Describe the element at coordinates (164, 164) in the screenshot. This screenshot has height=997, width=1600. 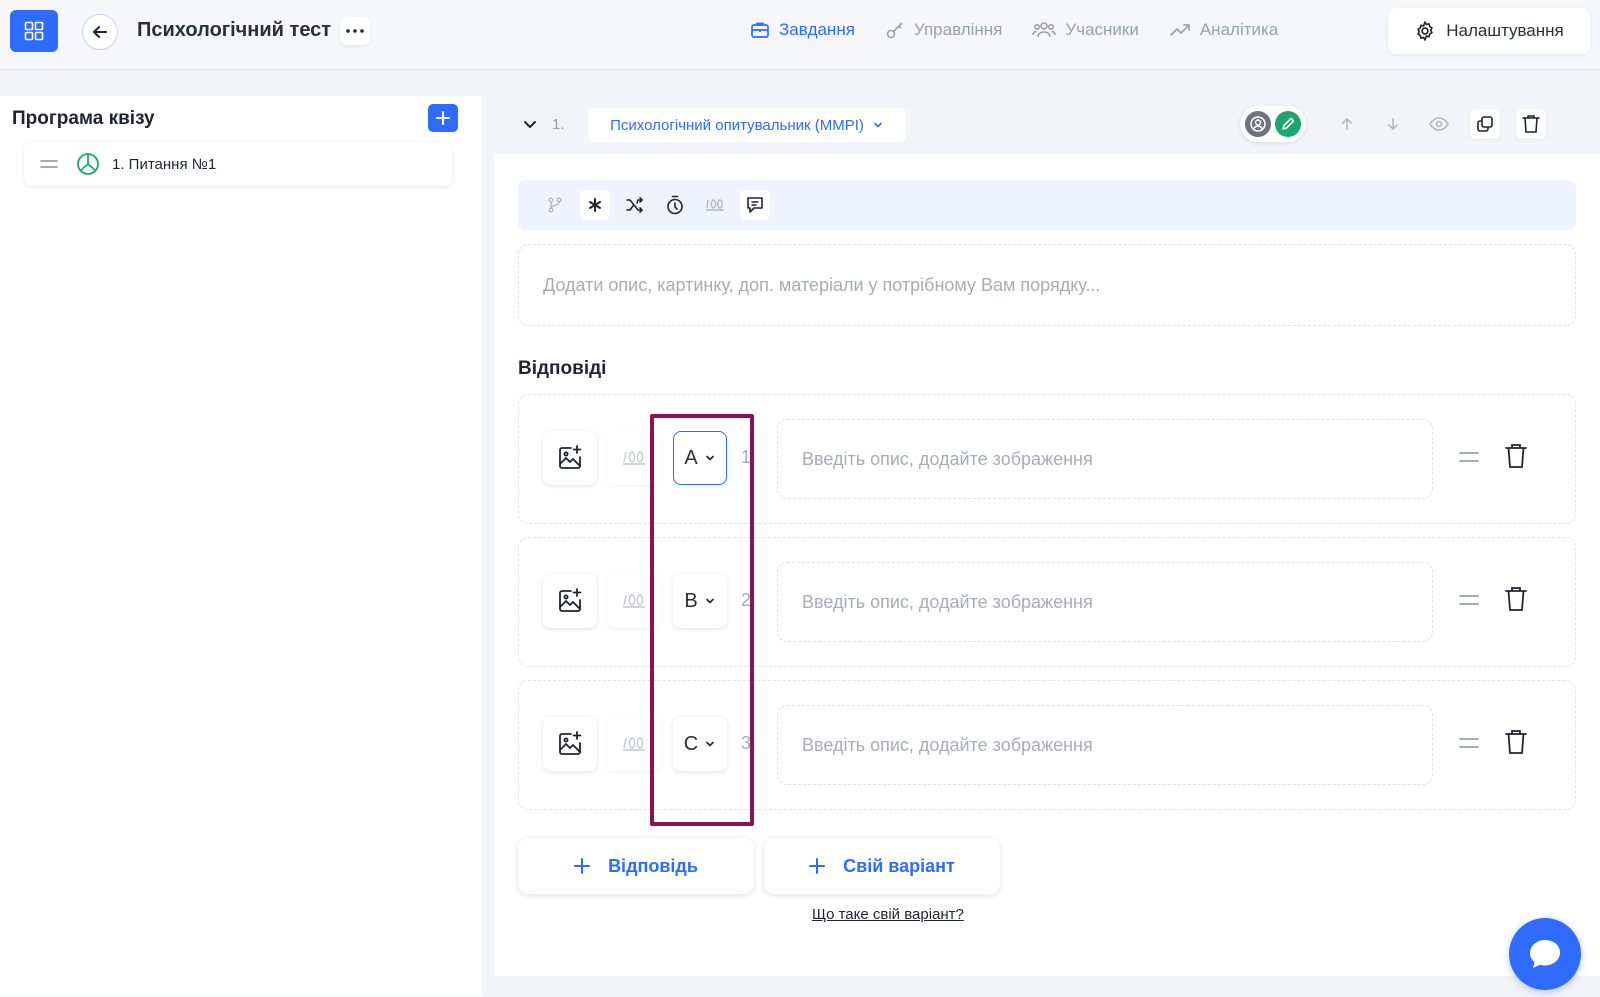
I see `sidebar-question-label: 1. Питання №1` at that location.